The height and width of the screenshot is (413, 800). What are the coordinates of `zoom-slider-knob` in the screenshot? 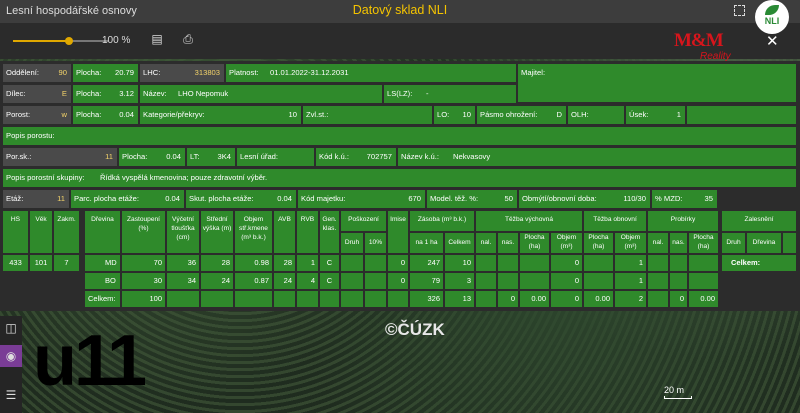 It's located at (69, 41).